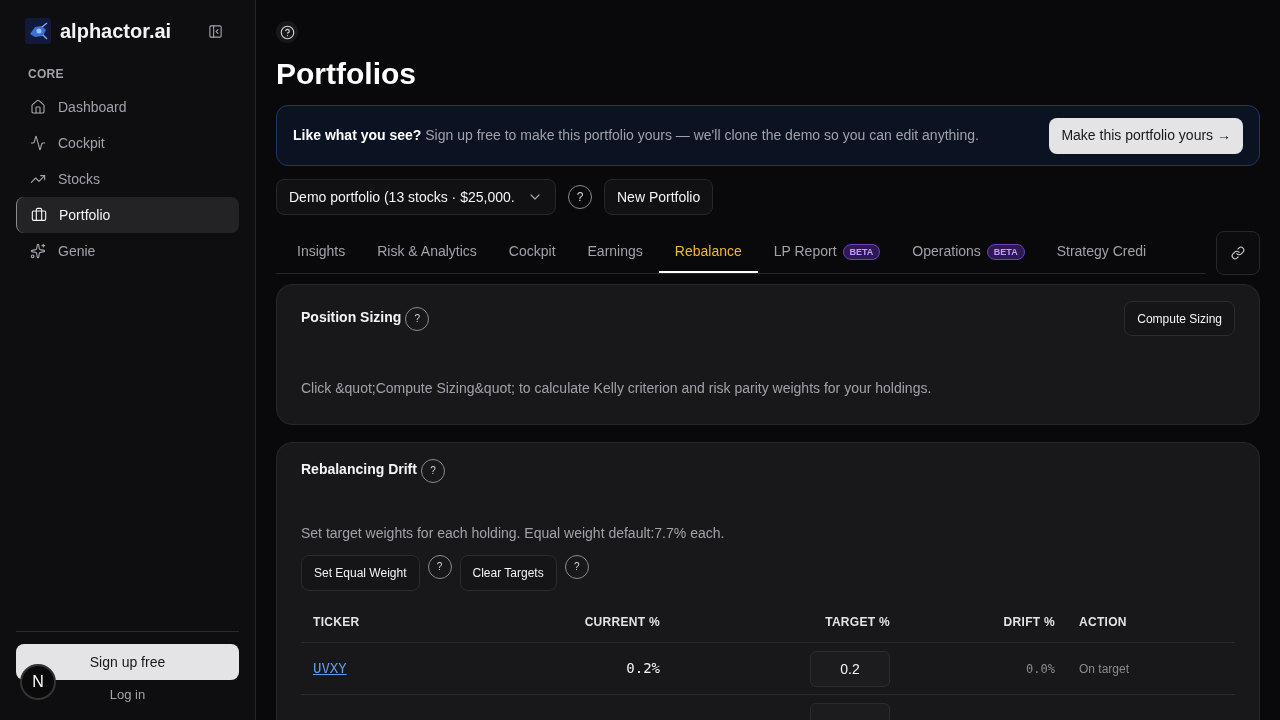  What do you see at coordinates (615, 252) in the screenshot?
I see `tab: Earnings` at bounding box center [615, 252].